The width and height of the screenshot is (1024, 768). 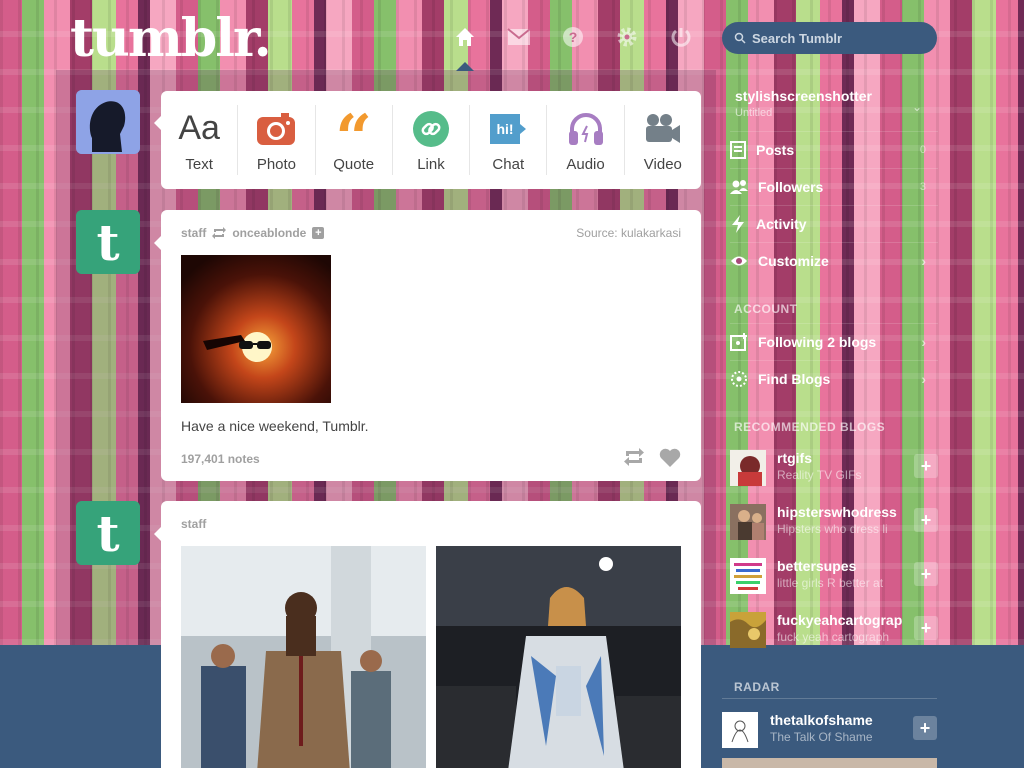 What do you see at coordinates (586, 129) in the screenshot?
I see `headphones-icon` at bounding box center [586, 129].